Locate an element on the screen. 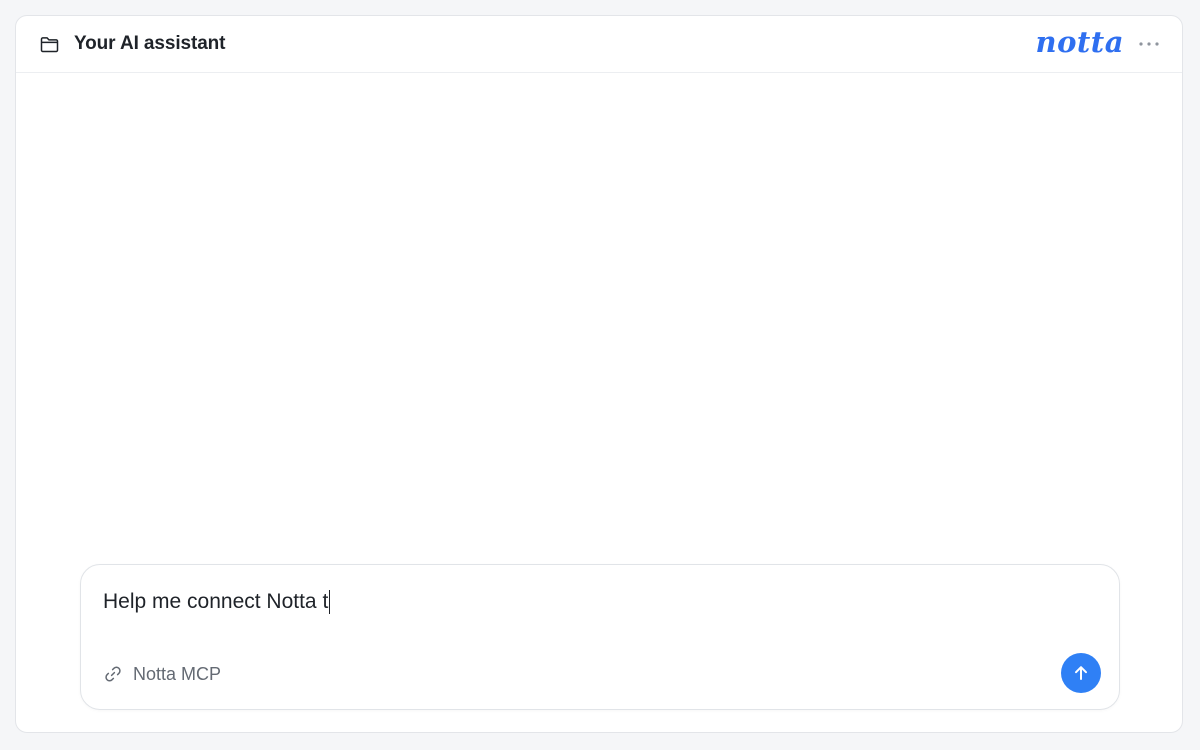 This screenshot has width=1200, height=750. link-icon is located at coordinates (113, 674).